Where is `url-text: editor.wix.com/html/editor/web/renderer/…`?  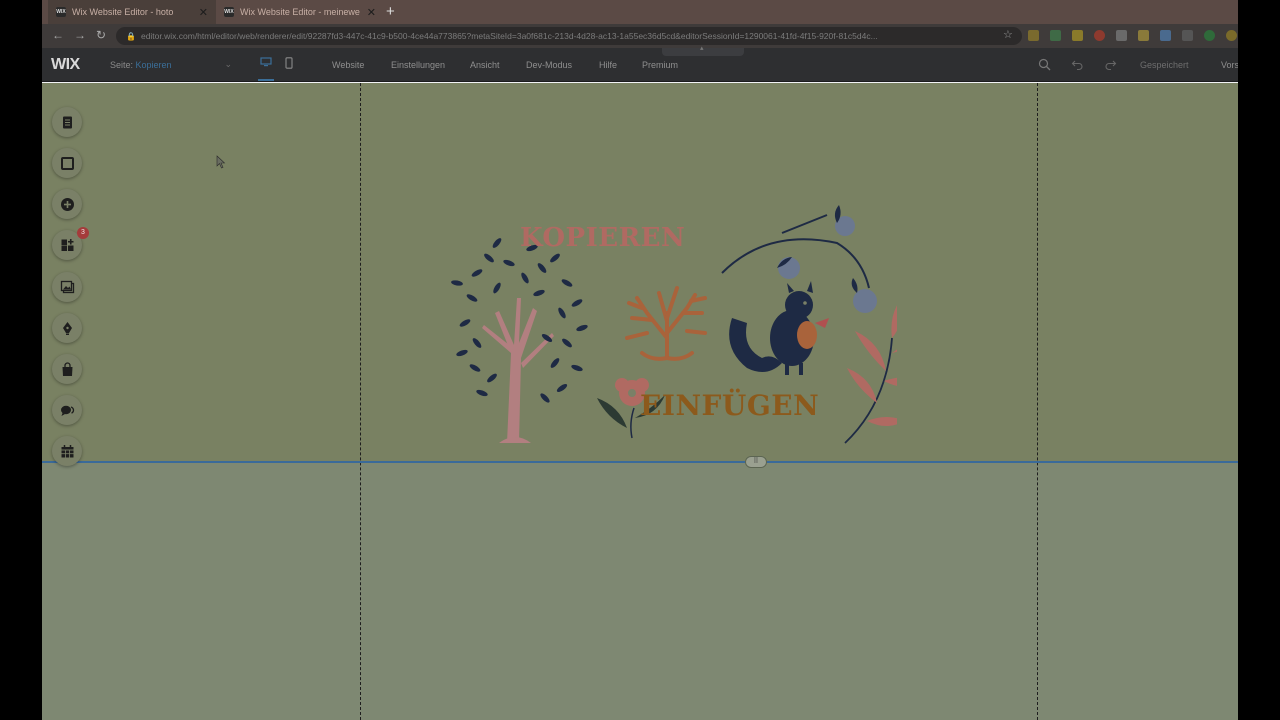 url-text: editor.wix.com/html/editor/web/renderer/… is located at coordinates (509, 36).